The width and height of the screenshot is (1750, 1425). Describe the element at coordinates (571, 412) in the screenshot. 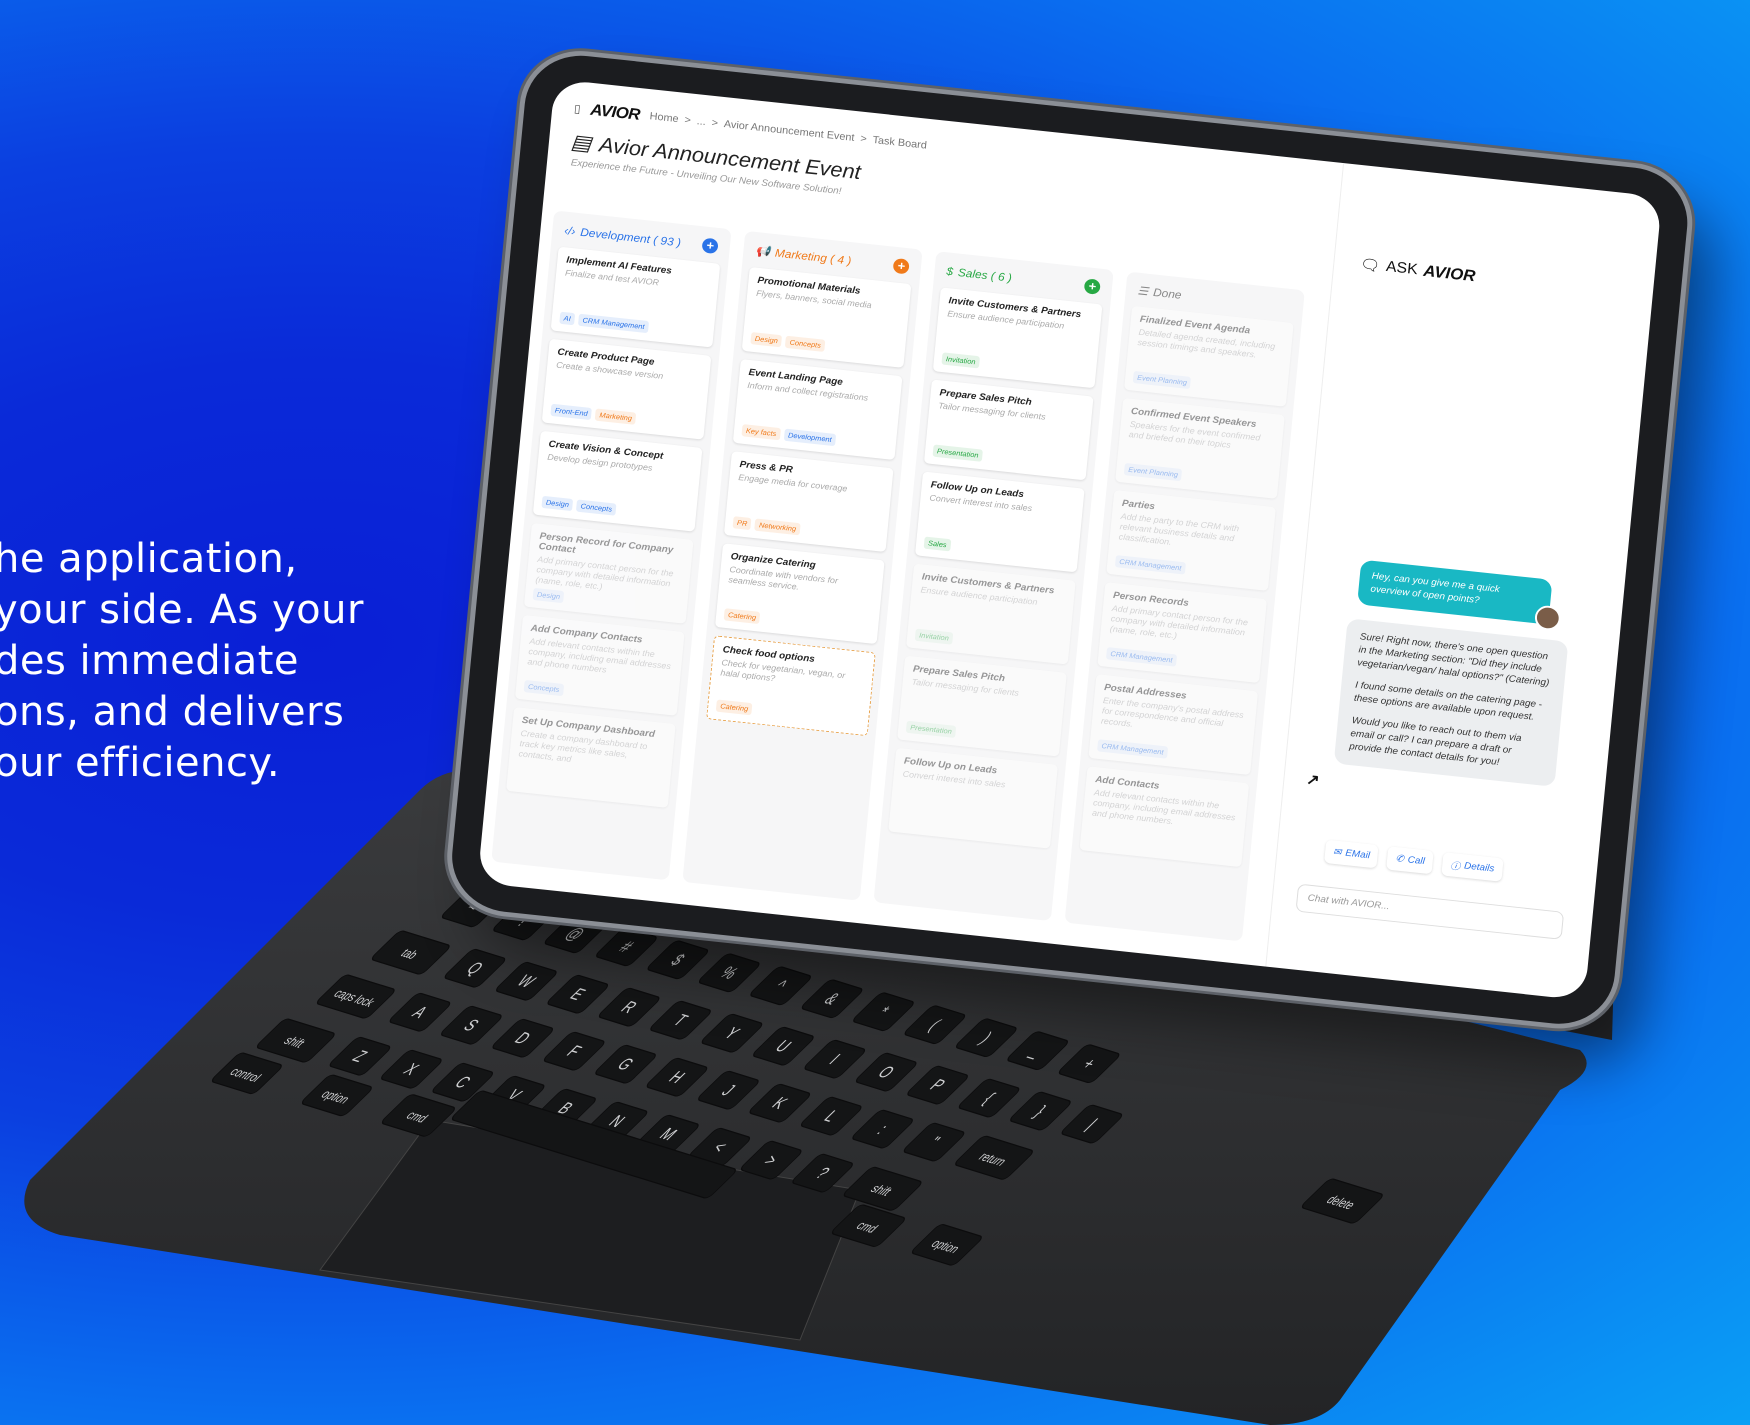

I see `tag-badge: Front-End` at that location.